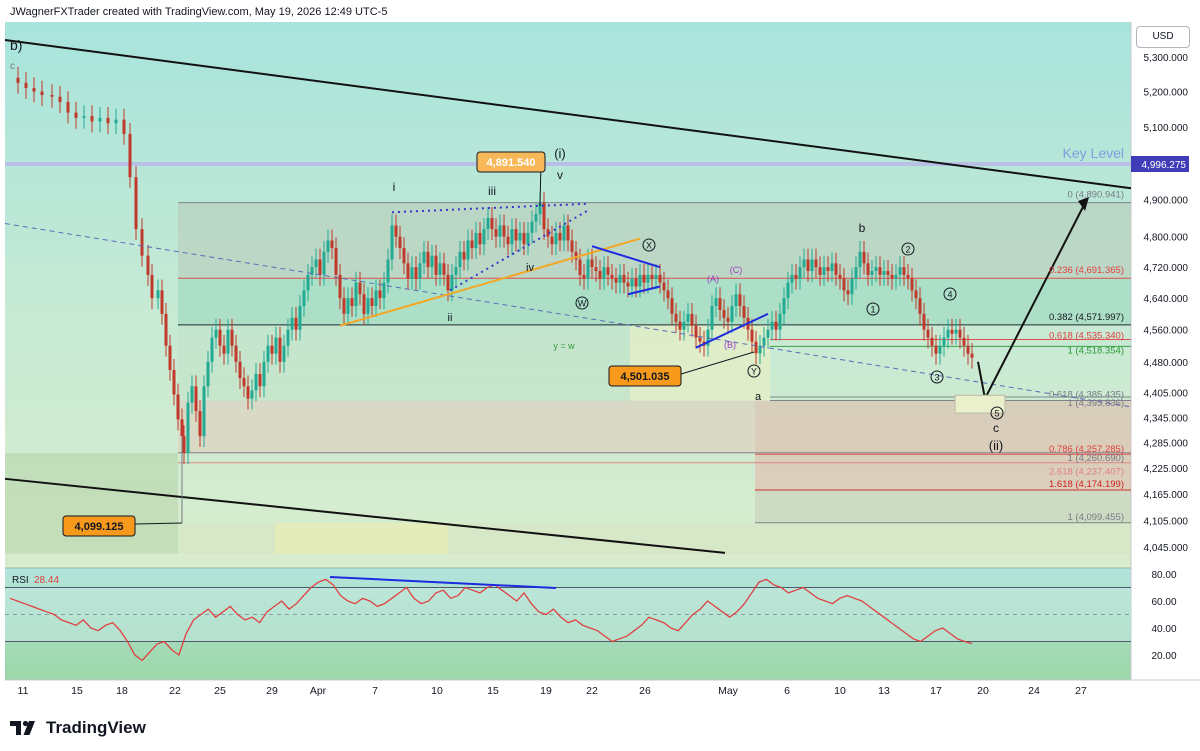  Describe the element at coordinates (1095, 403) in the screenshot. I see `fib-level-label: 1 (4,393.836)` at that location.